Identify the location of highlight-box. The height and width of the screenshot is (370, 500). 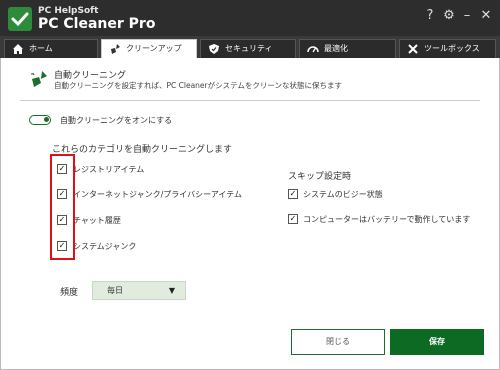
(62, 207).